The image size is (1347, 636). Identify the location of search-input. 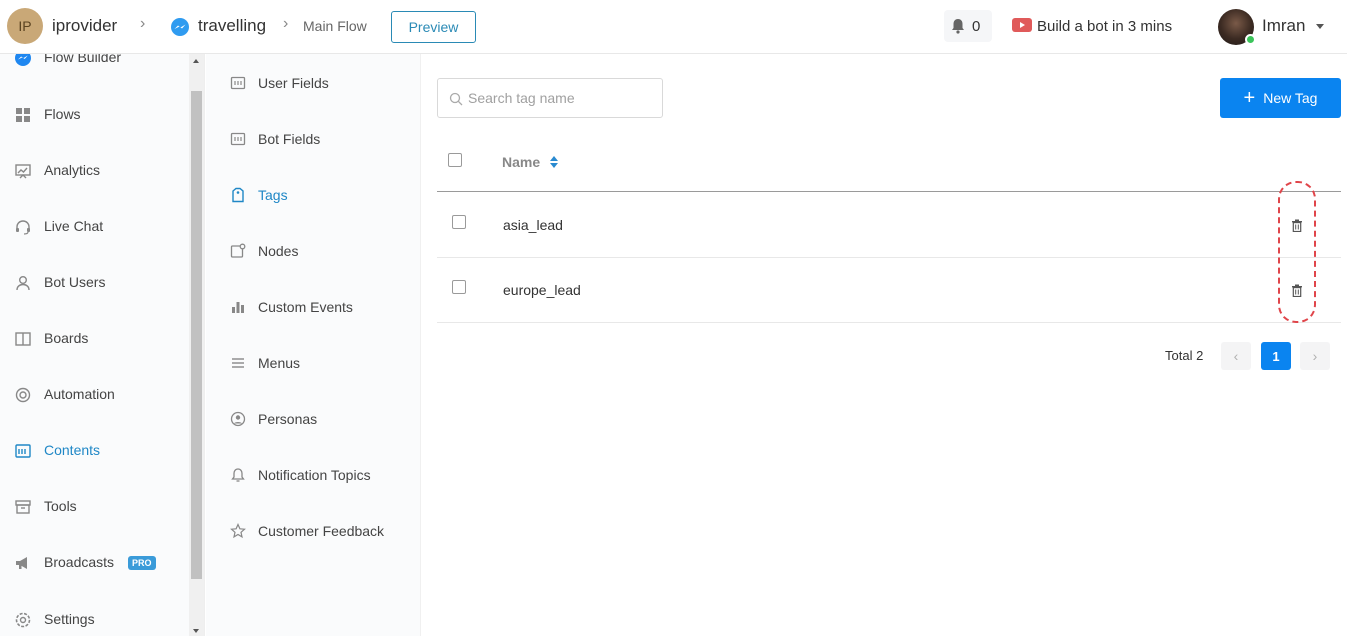
(563, 98).